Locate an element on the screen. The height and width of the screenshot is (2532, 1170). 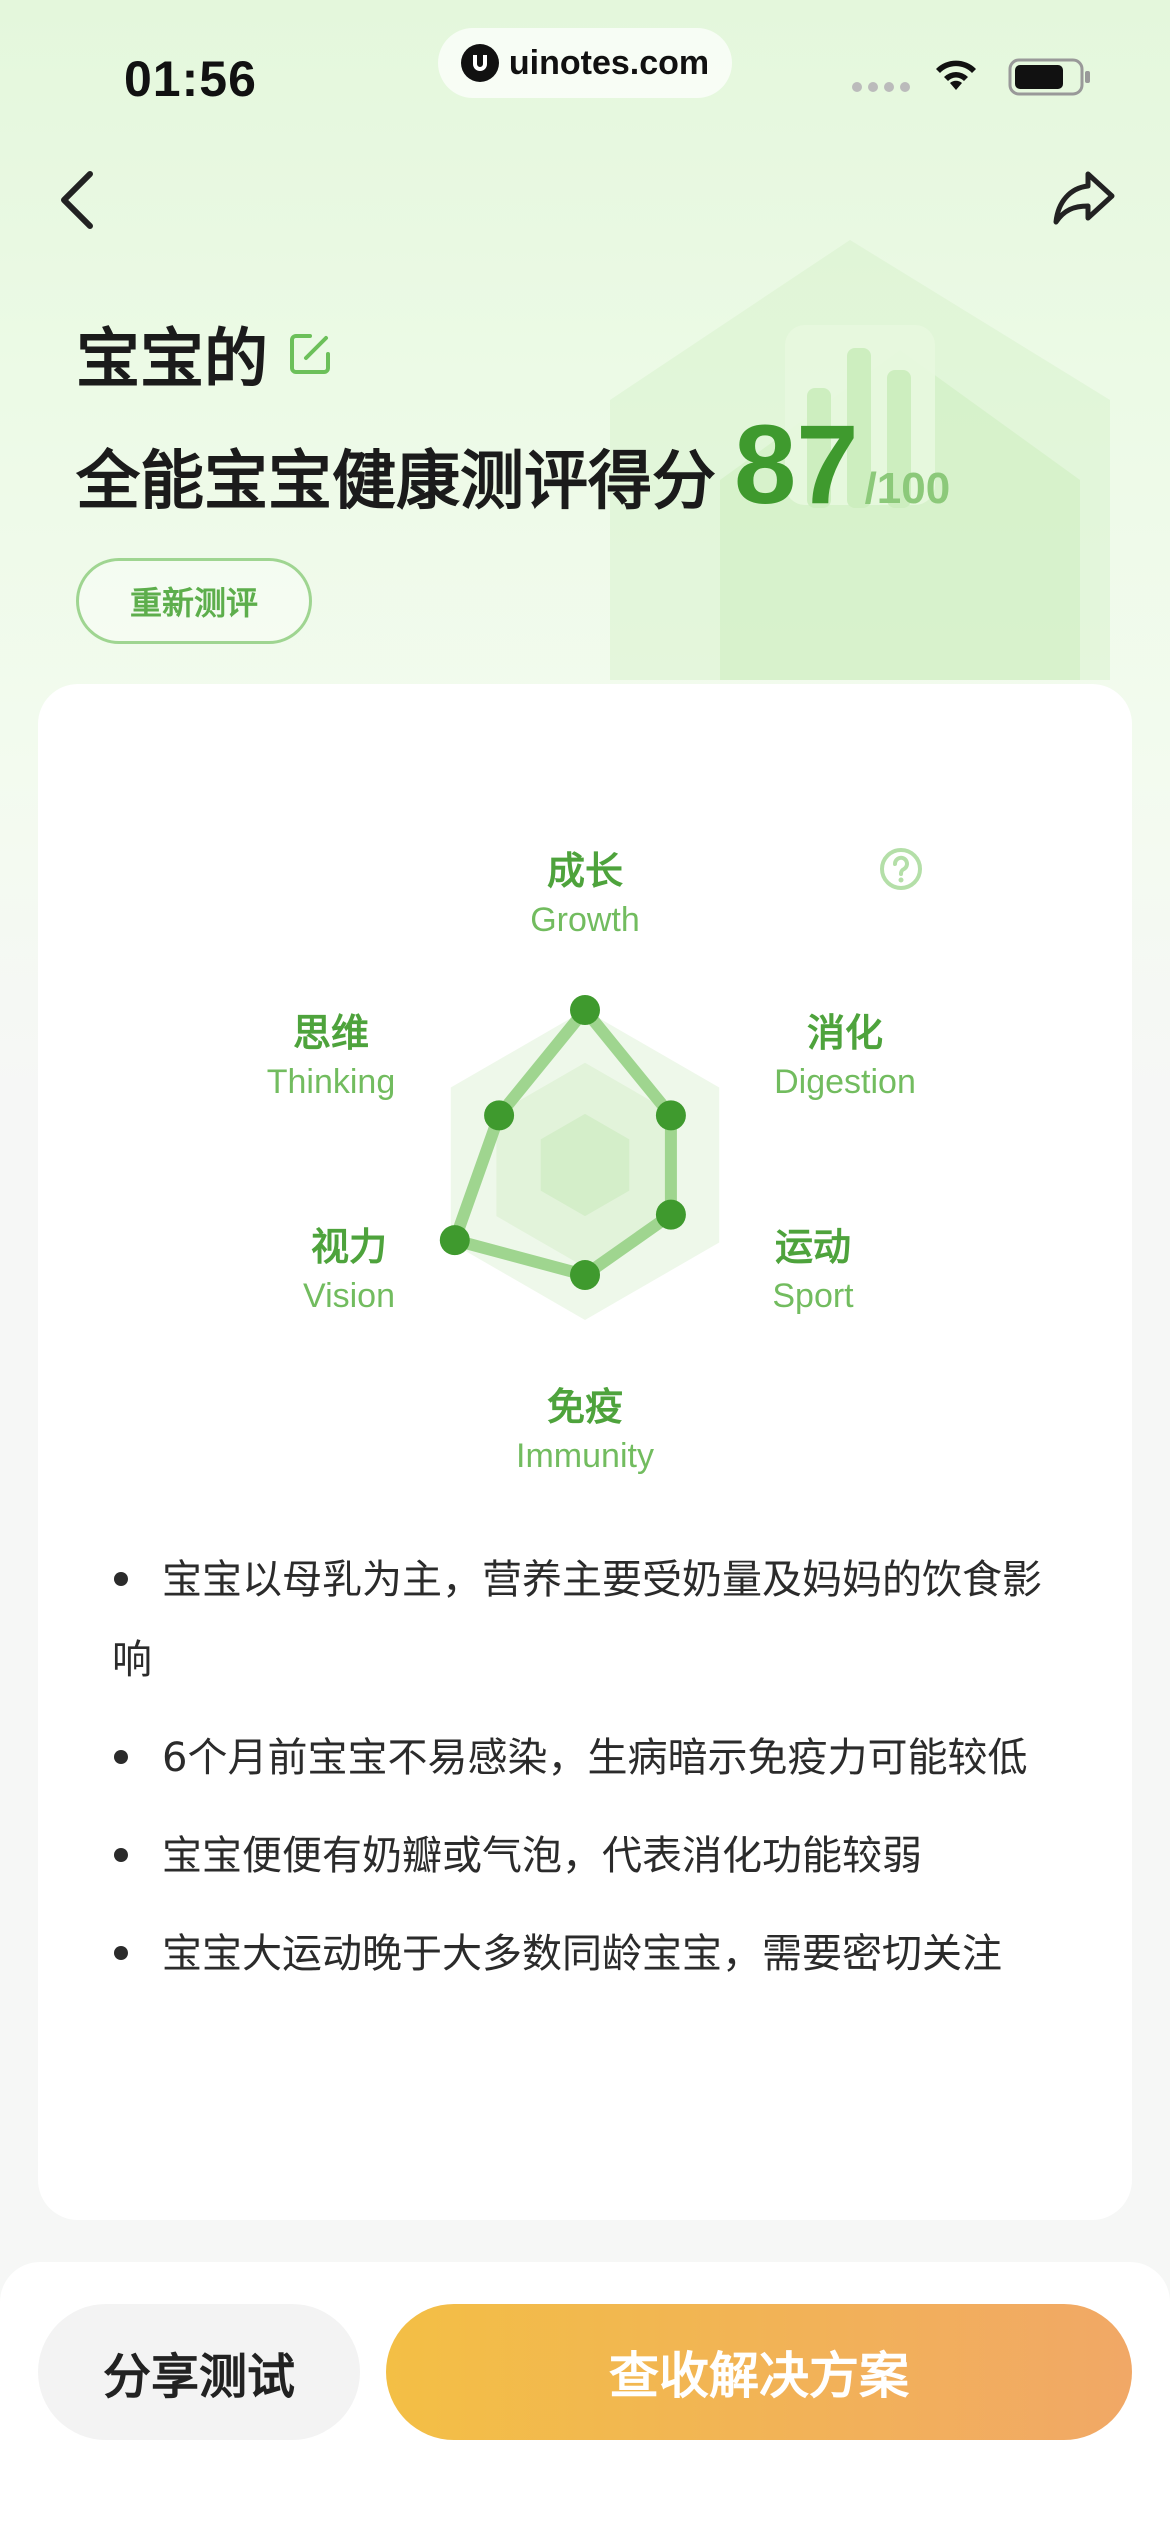
url-text: uinotes.com is located at coordinates (609, 62).